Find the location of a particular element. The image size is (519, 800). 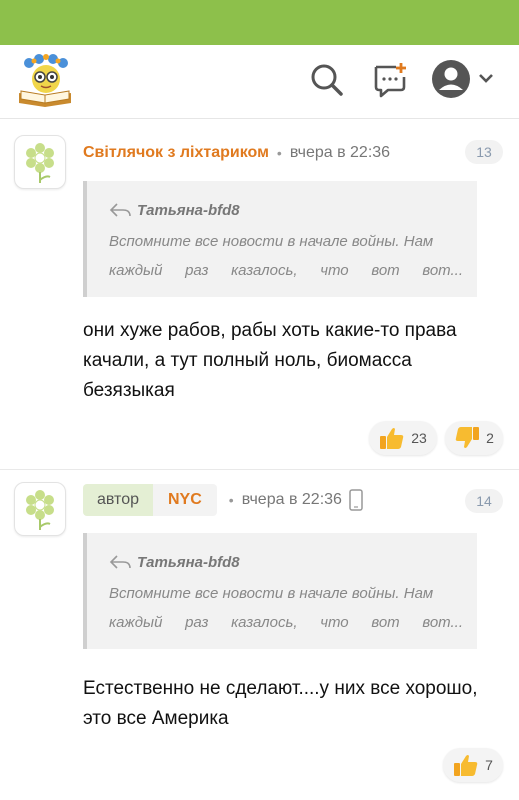

author-badge: автор is located at coordinates (118, 500).